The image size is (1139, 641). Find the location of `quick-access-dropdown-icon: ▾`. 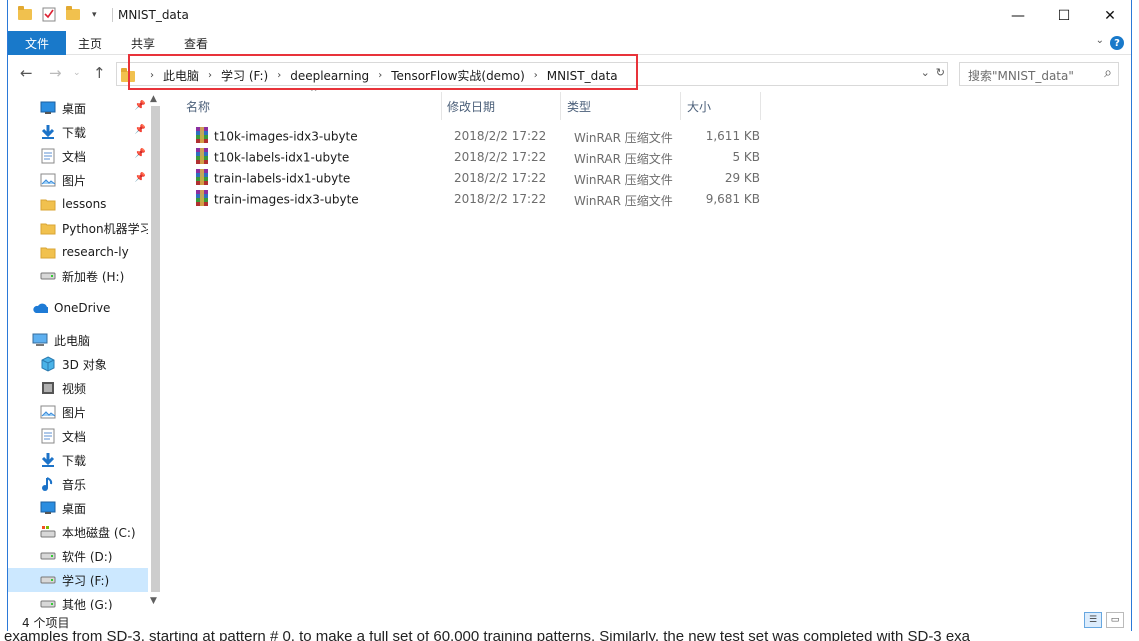

quick-access-dropdown-icon: ▾ is located at coordinates (99, 17).